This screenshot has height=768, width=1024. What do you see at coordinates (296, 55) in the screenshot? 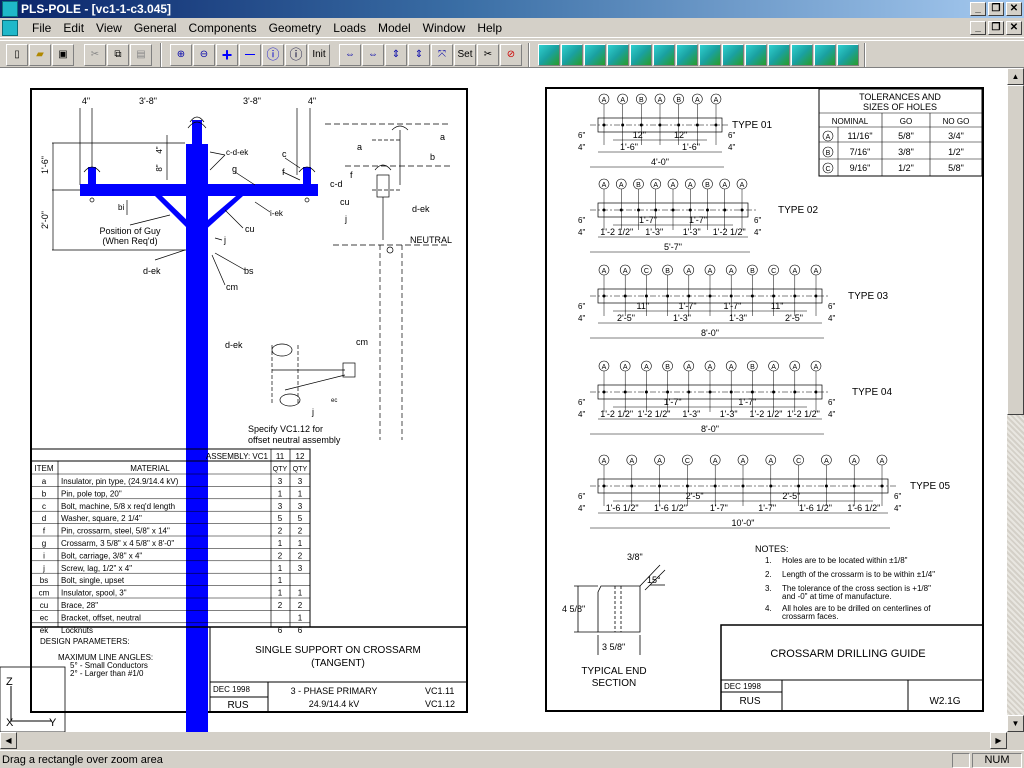
I see `info-off-icon: ⓘ` at bounding box center [296, 55].